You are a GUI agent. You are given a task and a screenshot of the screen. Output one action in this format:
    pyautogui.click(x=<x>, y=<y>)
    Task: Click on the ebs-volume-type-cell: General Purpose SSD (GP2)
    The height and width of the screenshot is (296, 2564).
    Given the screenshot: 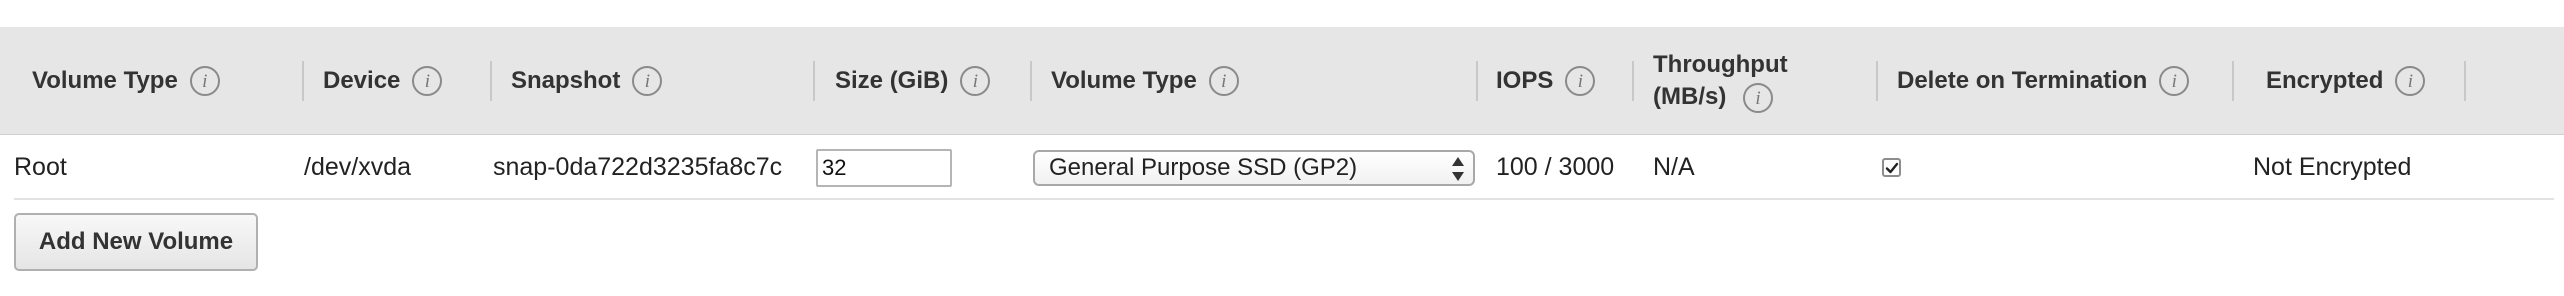 What is the action you would take?
    pyautogui.click(x=1254, y=167)
    